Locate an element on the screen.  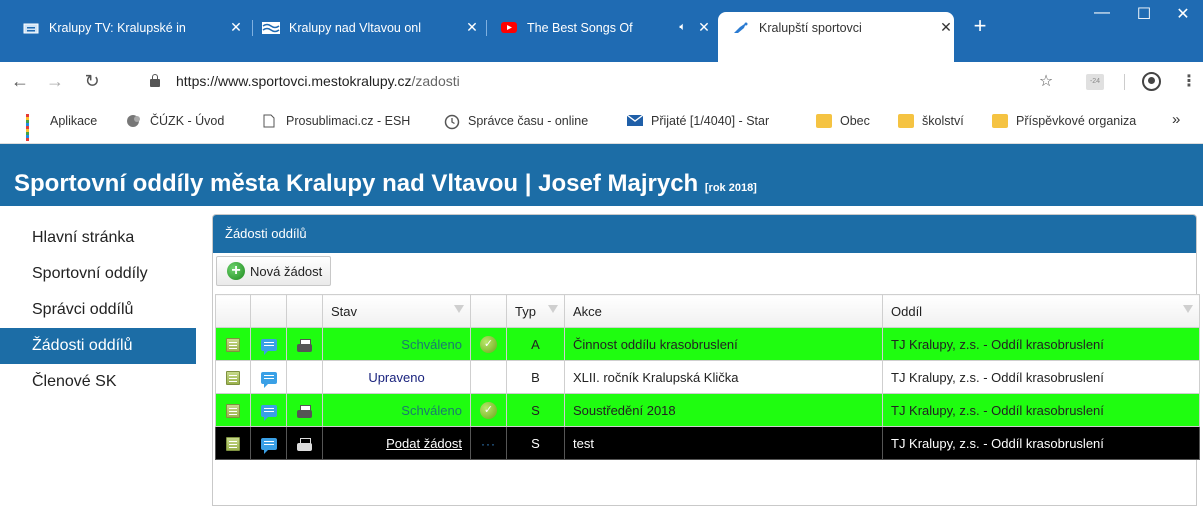
toolbar-divider is located at coordinates (1124, 82).